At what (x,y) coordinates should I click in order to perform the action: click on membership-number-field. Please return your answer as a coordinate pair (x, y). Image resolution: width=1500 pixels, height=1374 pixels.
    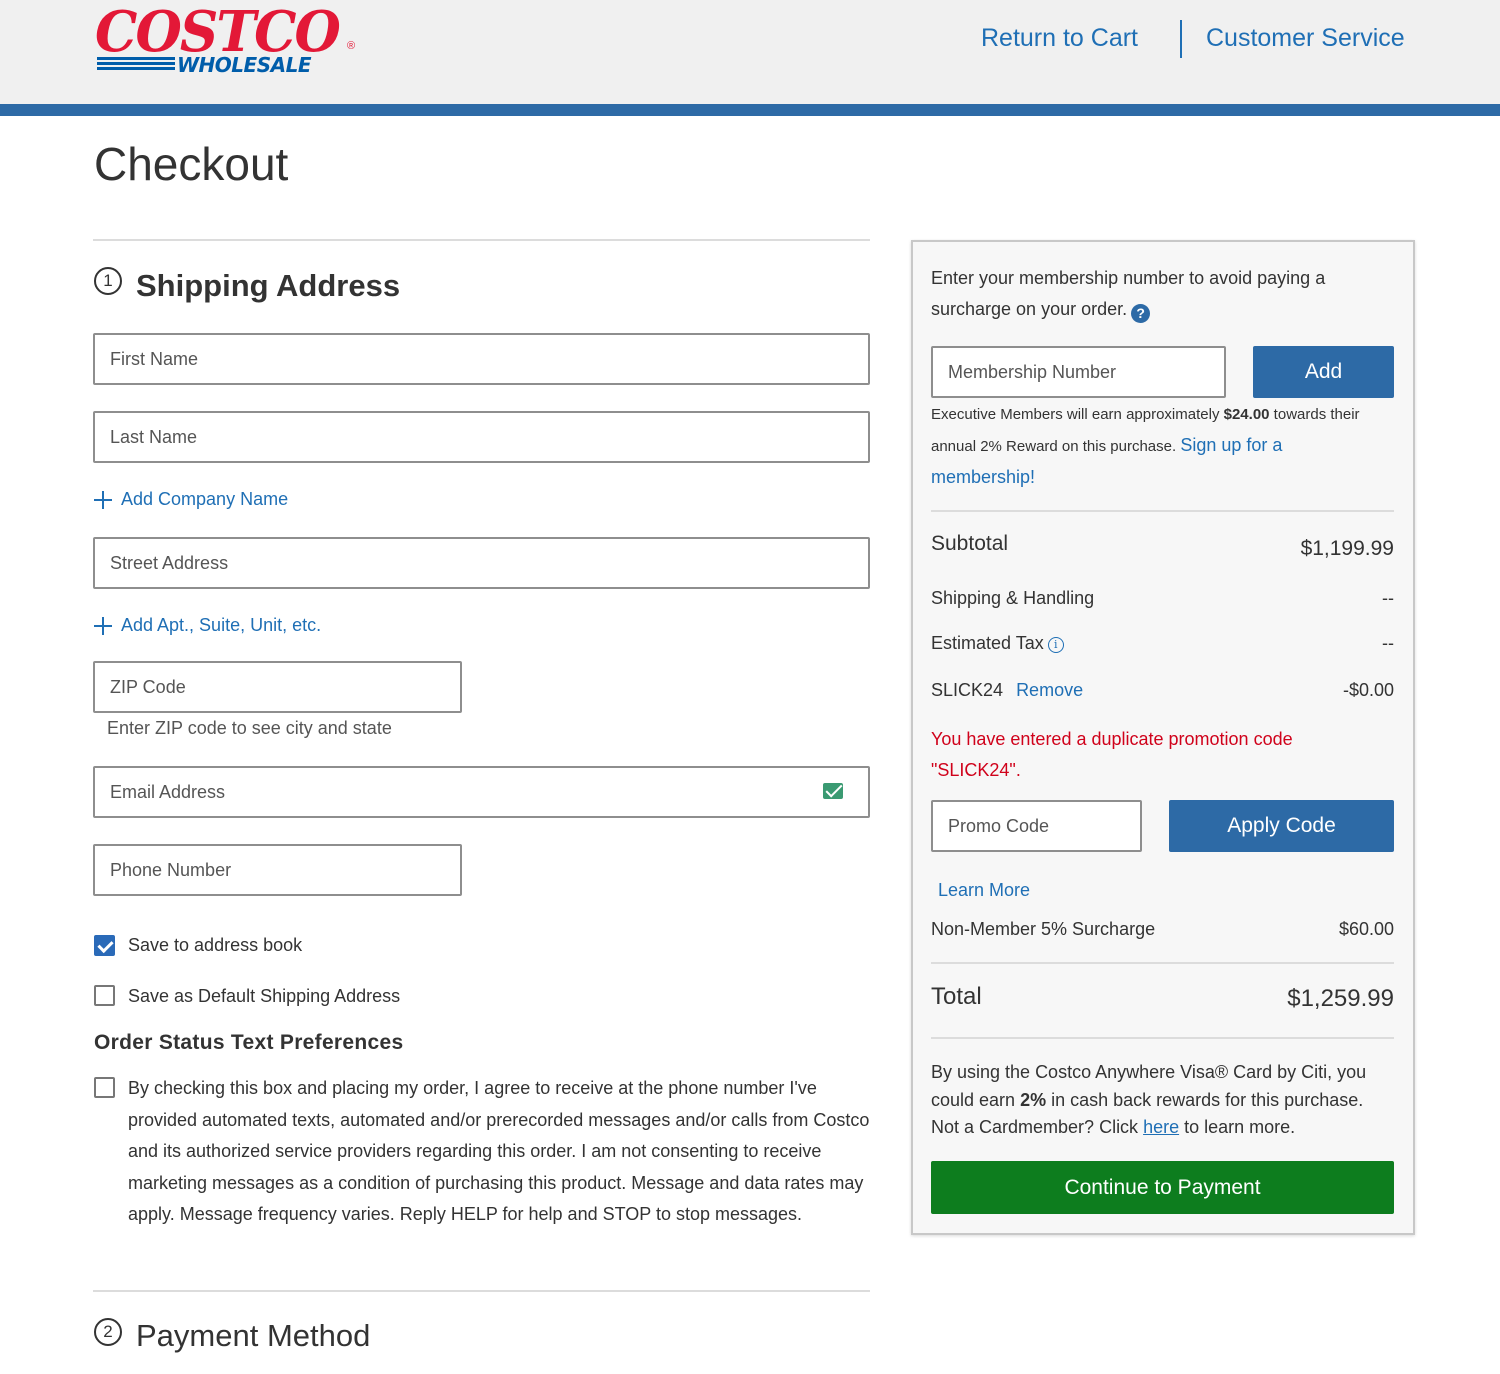
    Looking at the image, I should click on (1078, 372).